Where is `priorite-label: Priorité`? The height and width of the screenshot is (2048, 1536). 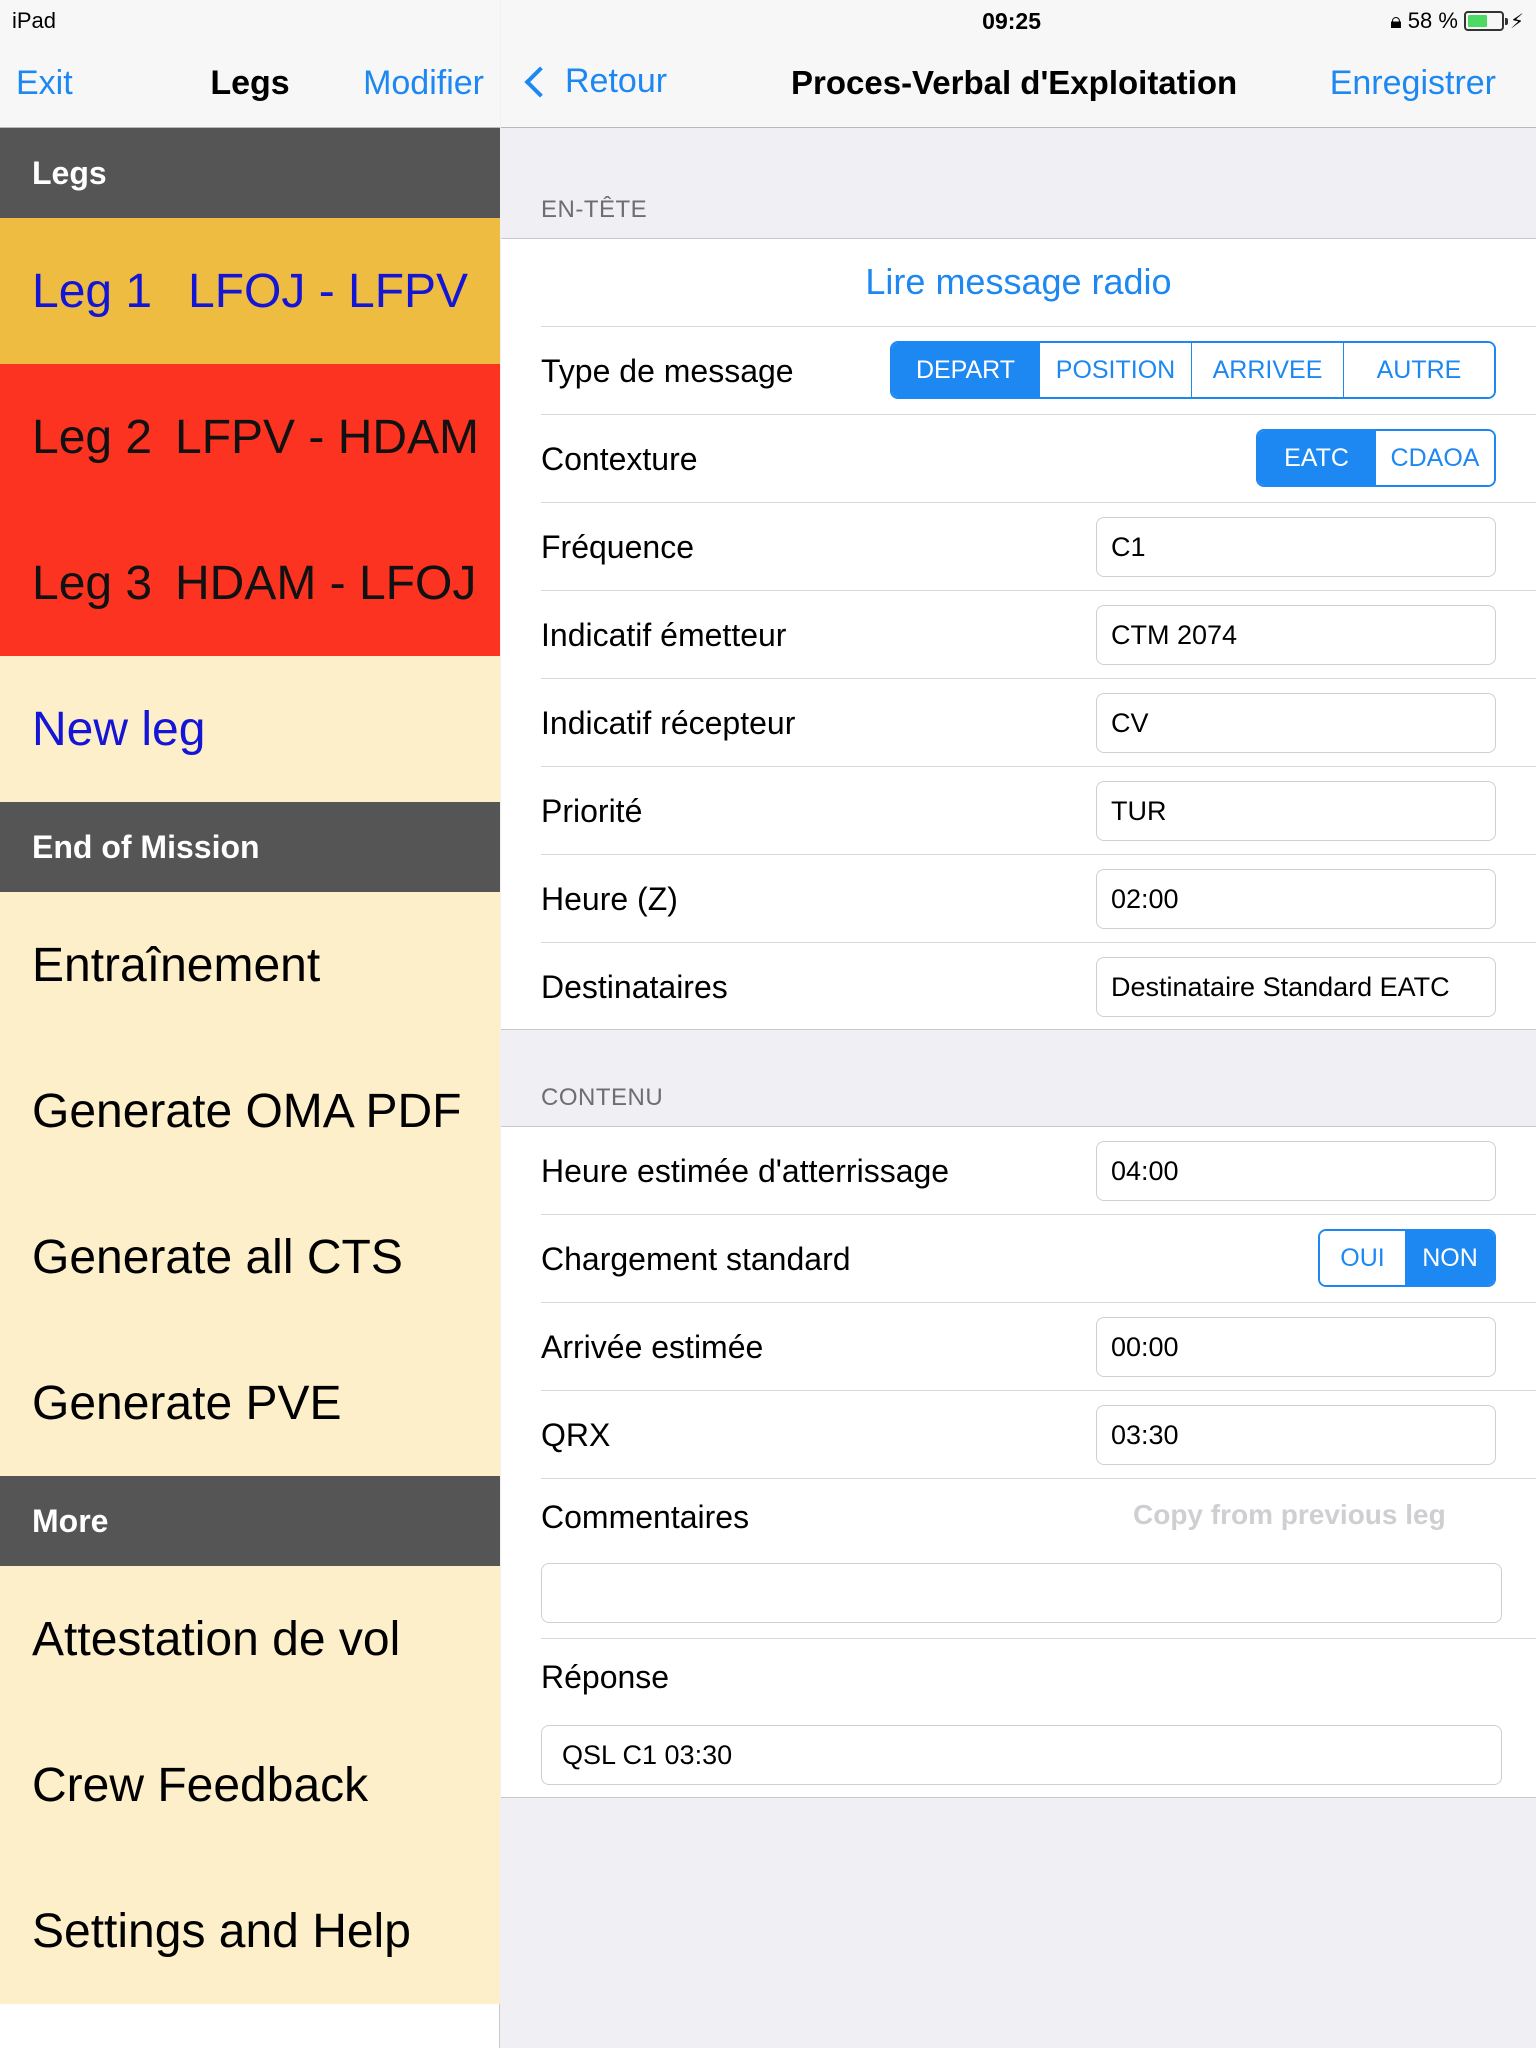 priorite-label: Priorité is located at coordinates (592, 811).